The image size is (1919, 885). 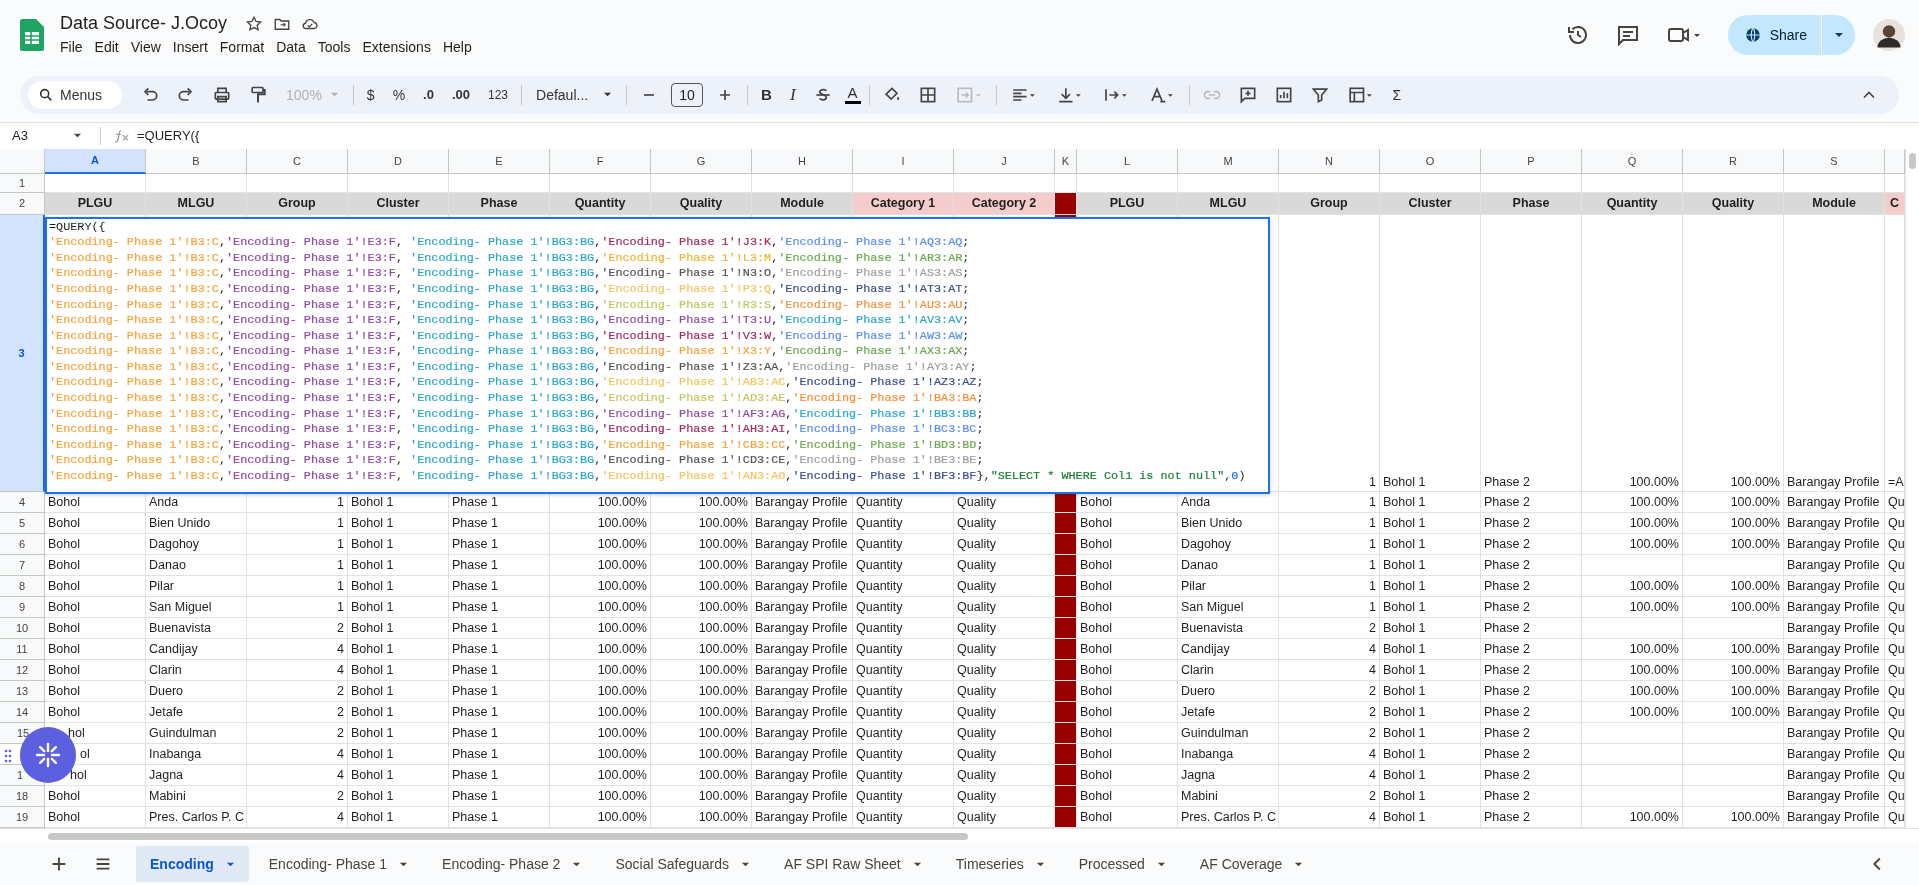 I want to click on row-number: 13, so click(x=22, y=691).